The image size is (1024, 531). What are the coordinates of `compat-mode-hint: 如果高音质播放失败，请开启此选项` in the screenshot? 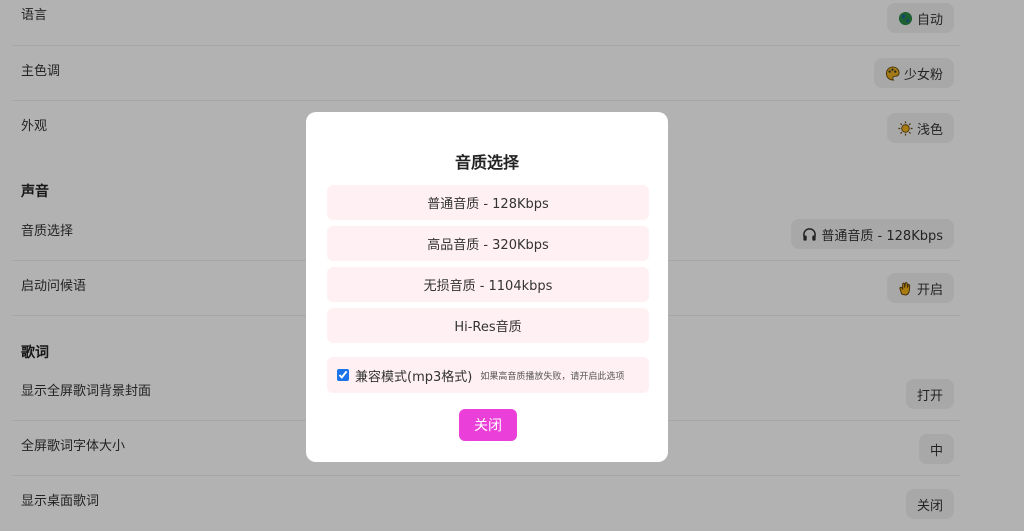 It's located at (552, 376).